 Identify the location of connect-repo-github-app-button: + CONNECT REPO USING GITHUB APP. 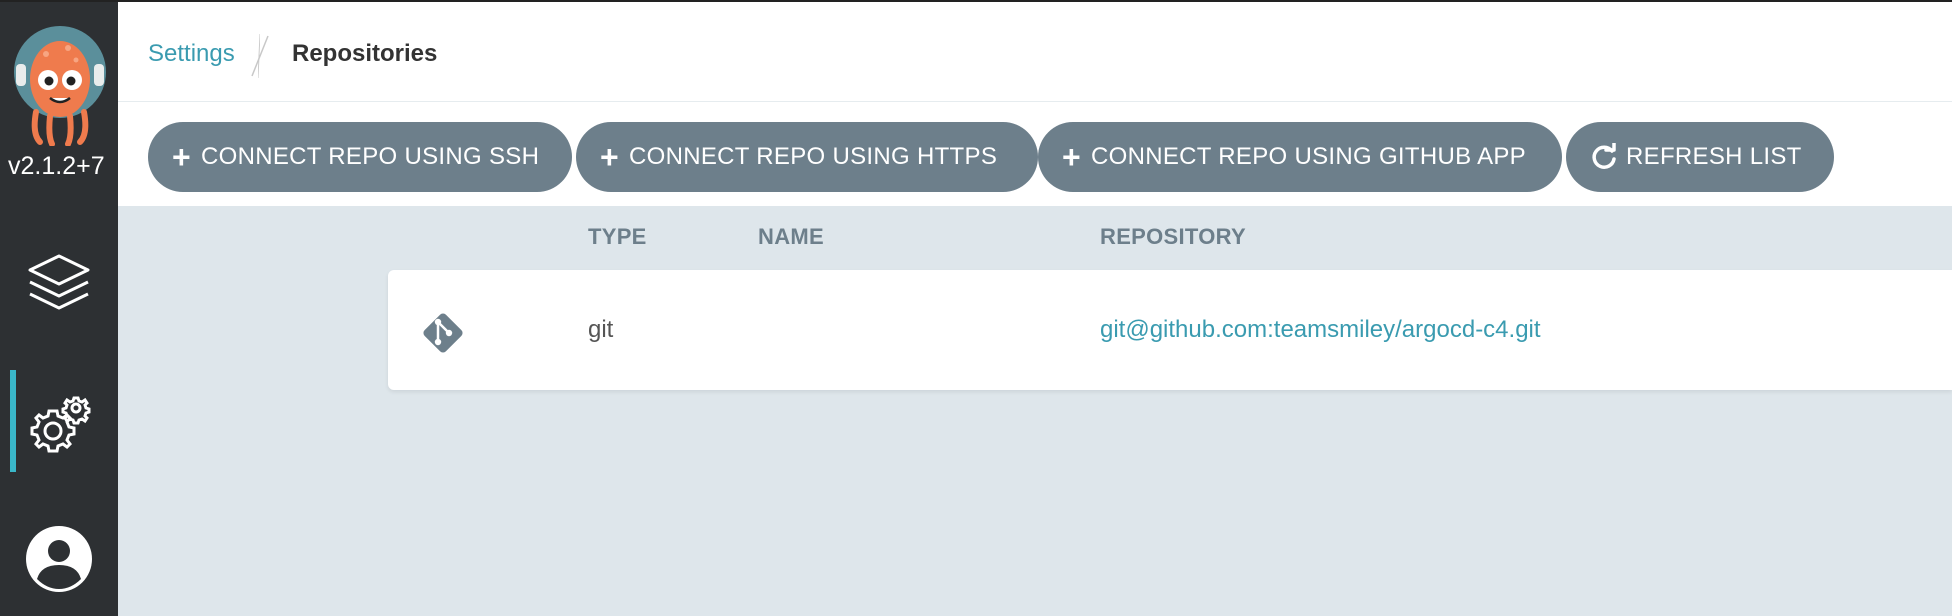
(1300, 157).